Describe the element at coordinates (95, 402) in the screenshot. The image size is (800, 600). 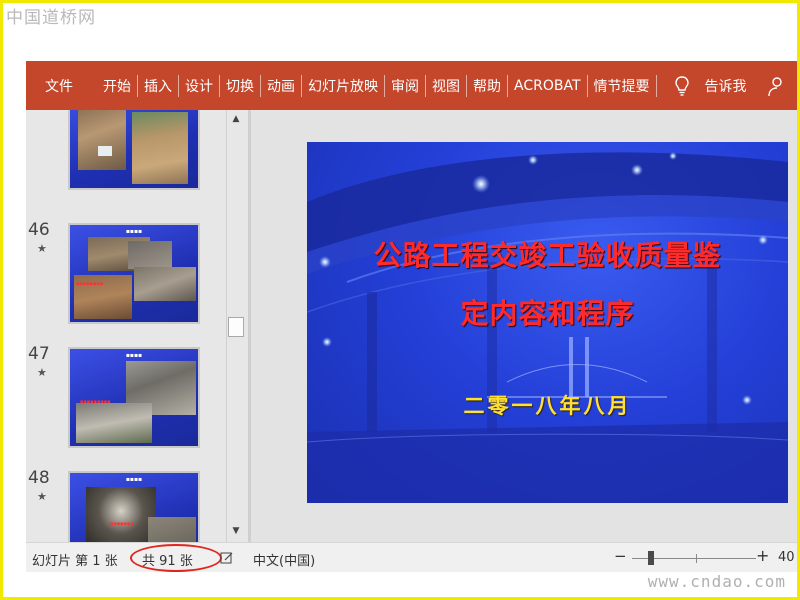
I see `thumbnail-caption: ▪▪▪▪▪▪▪▪▪` at that location.